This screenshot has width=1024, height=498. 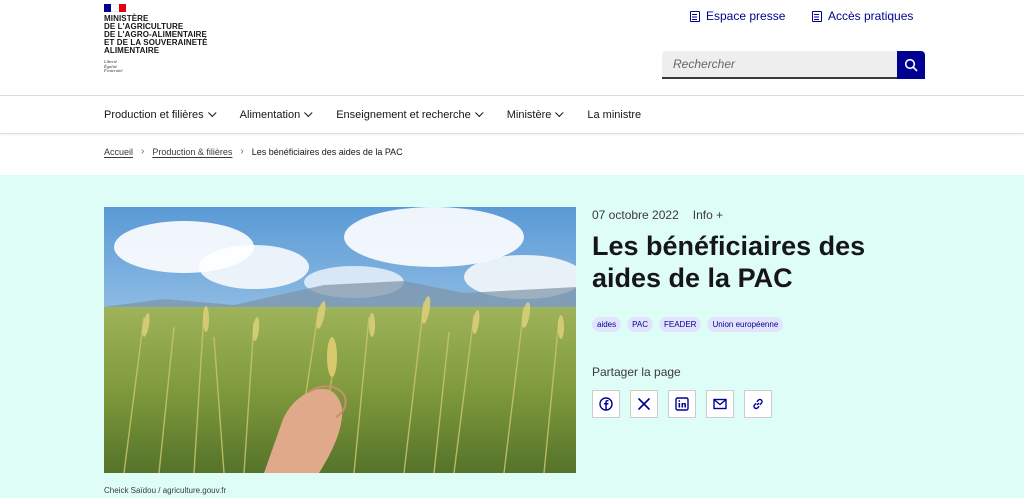 I want to click on linkedin-icon, so click(x=682, y=404).